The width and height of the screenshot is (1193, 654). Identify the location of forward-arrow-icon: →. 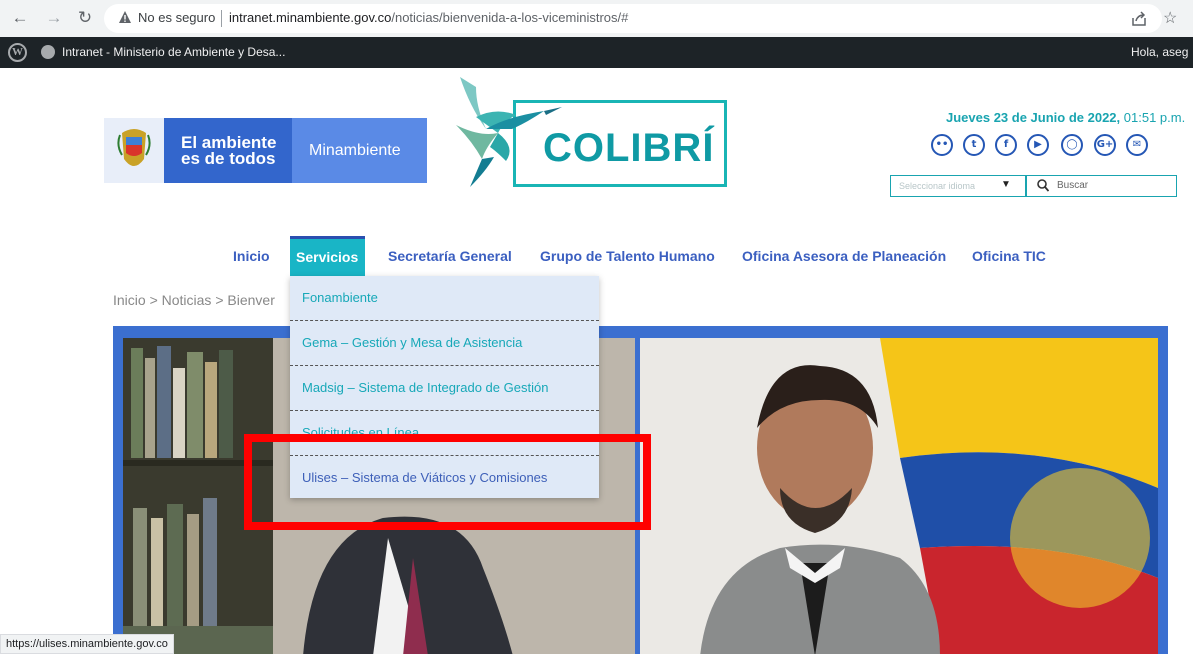
(54, 18).